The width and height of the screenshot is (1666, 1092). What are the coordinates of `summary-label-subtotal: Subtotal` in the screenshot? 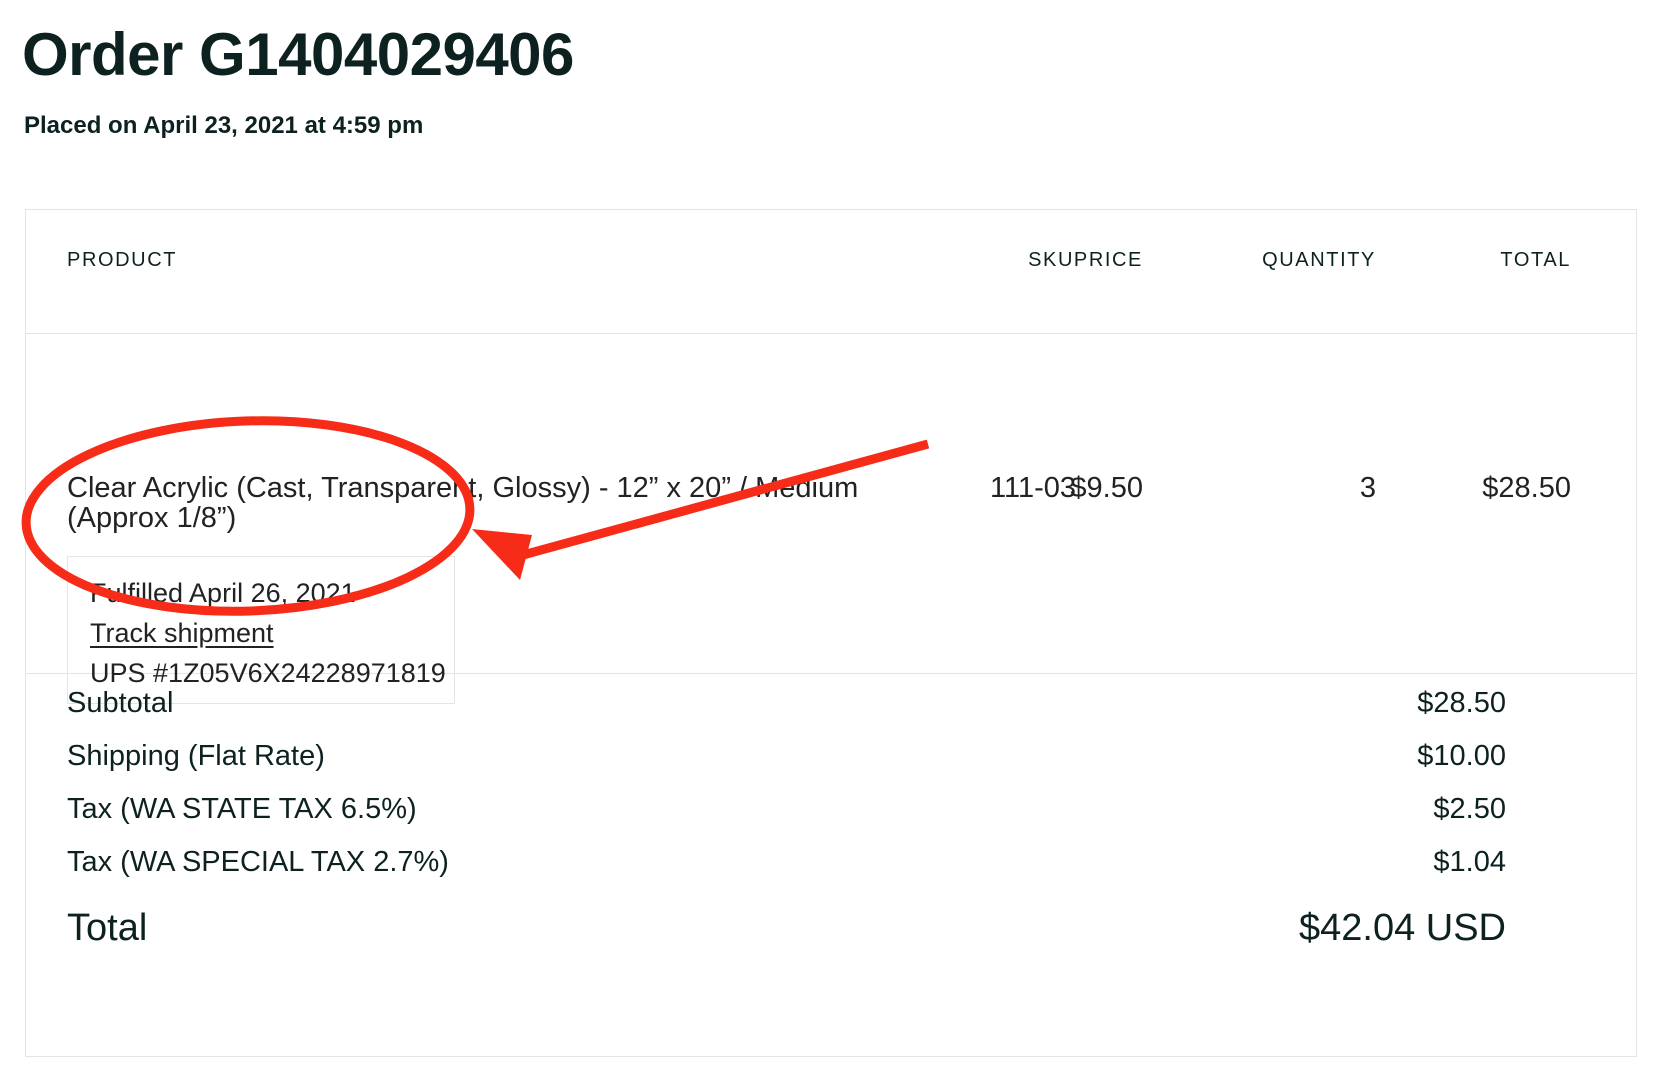 It's located at (120, 703).